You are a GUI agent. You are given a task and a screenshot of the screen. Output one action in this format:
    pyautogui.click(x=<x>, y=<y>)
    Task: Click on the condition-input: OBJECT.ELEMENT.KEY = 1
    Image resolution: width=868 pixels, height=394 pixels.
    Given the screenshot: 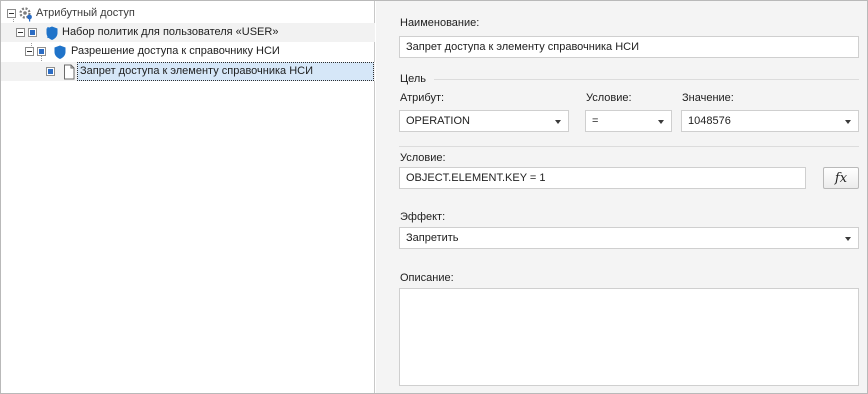 What is the action you would take?
    pyautogui.click(x=602, y=178)
    